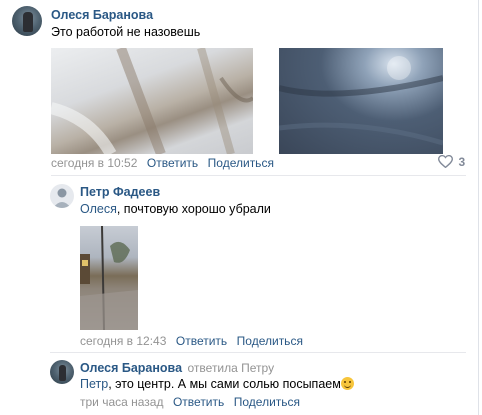 The width and height of the screenshot is (482, 415). What do you see at coordinates (270, 341) in the screenshot?
I see `comment1-share-button: Поделиться` at bounding box center [270, 341].